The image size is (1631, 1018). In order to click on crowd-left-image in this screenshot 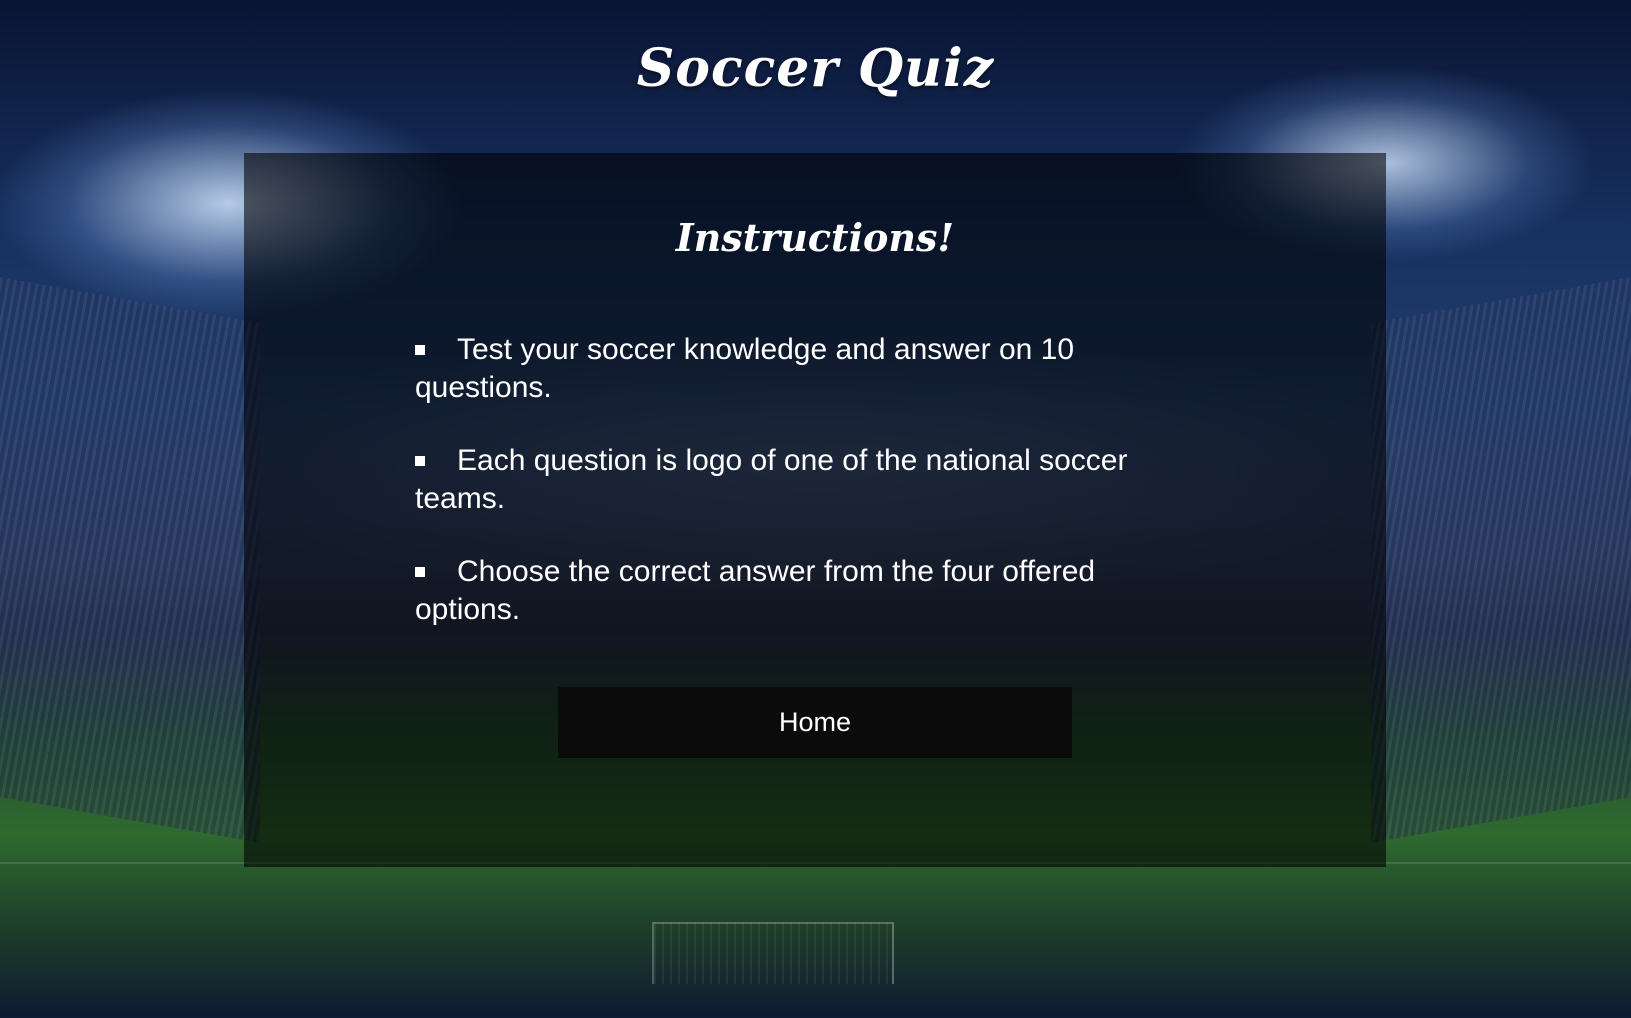, I will do `click(130, 560)`.